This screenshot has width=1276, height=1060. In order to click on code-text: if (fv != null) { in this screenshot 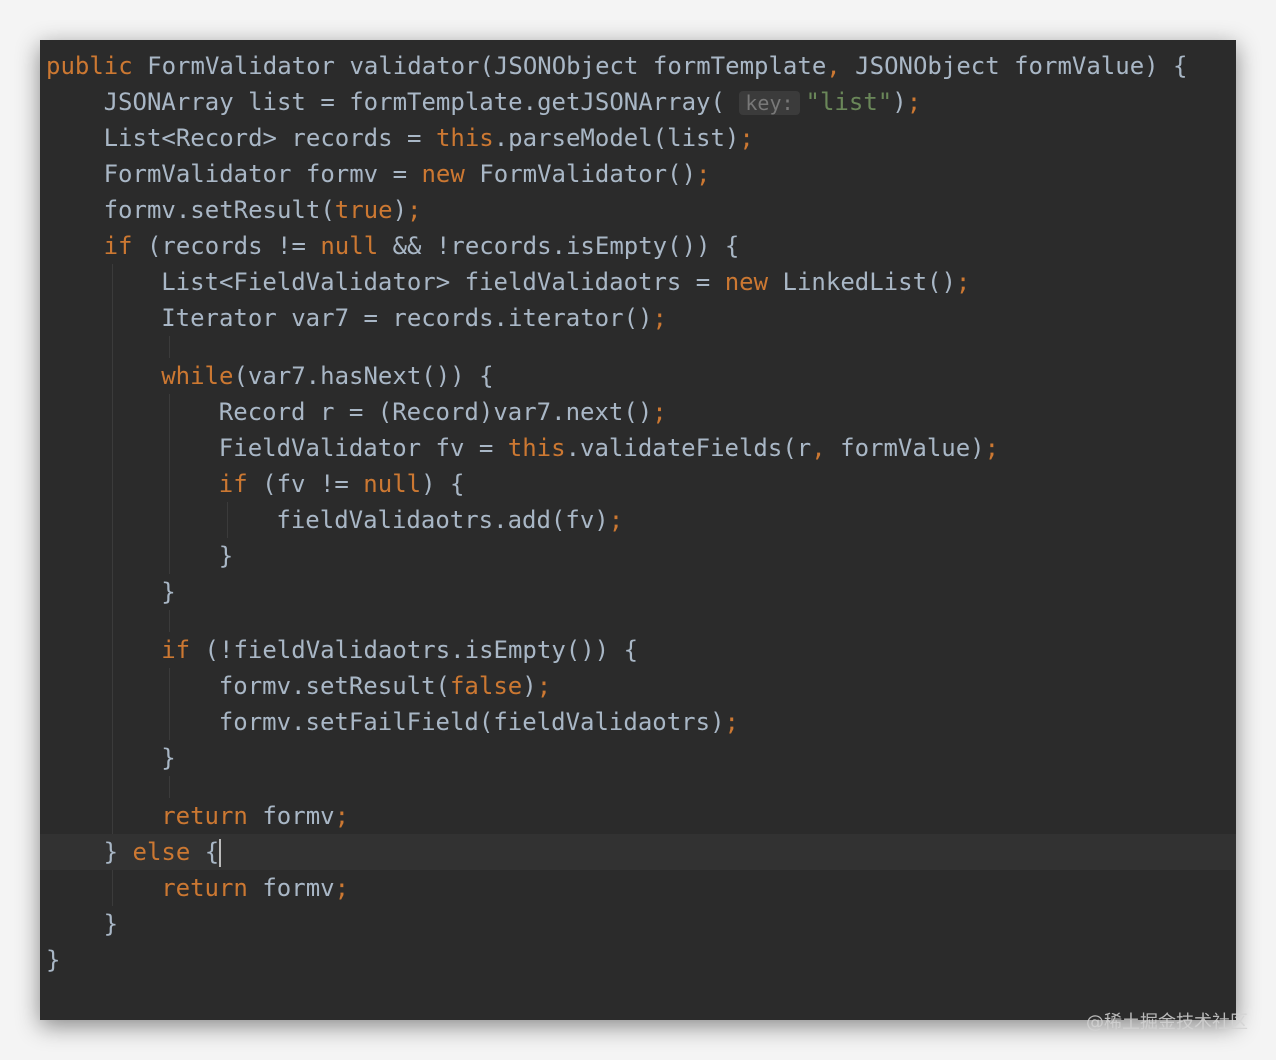, I will do `click(342, 484)`.